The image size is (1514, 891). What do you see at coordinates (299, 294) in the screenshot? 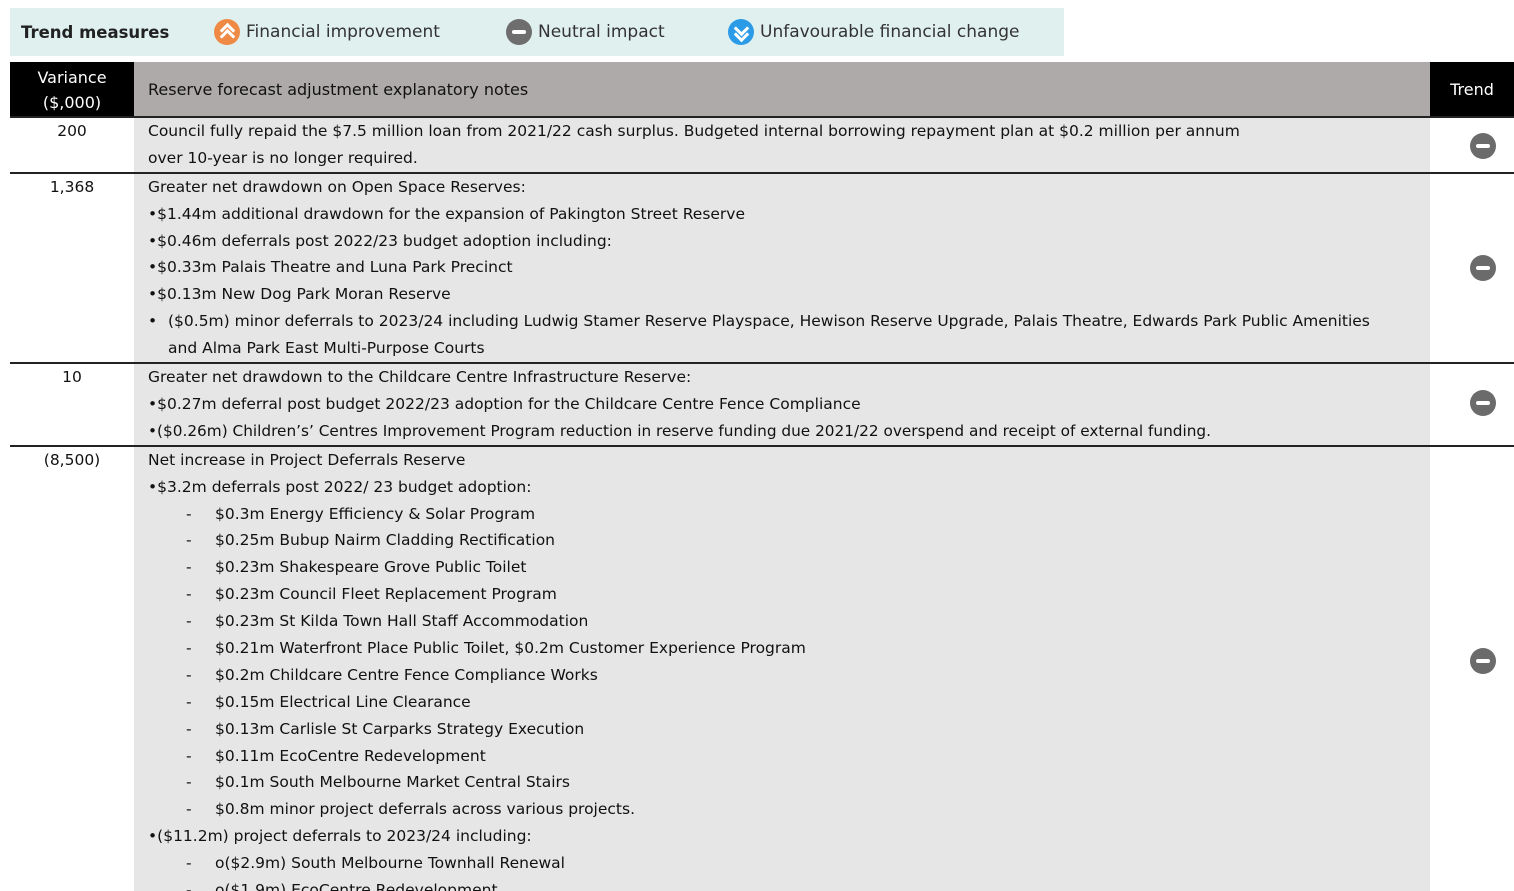
I see `note-bullet: •$0.13m New Dog Park Moran Reserve` at bounding box center [299, 294].